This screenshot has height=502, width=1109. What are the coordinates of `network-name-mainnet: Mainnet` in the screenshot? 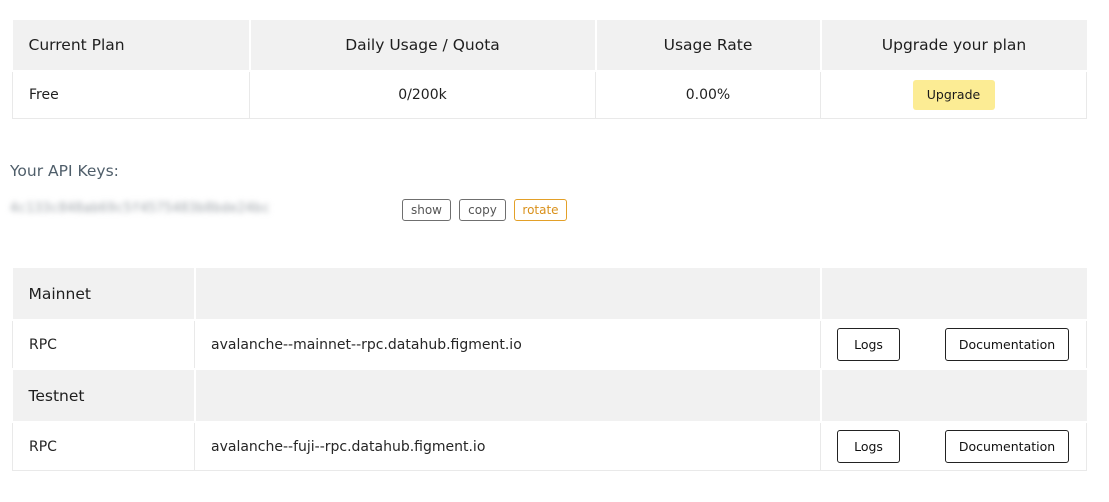 It's located at (104, 293).